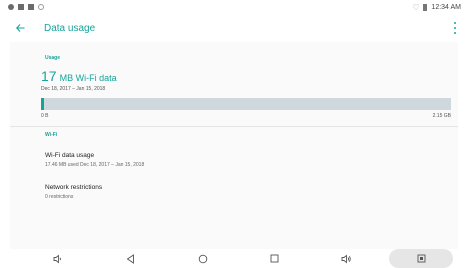  Describe the element at coordinates (21, 7) in the screenshot. I see `notification-app-icon` at that location.